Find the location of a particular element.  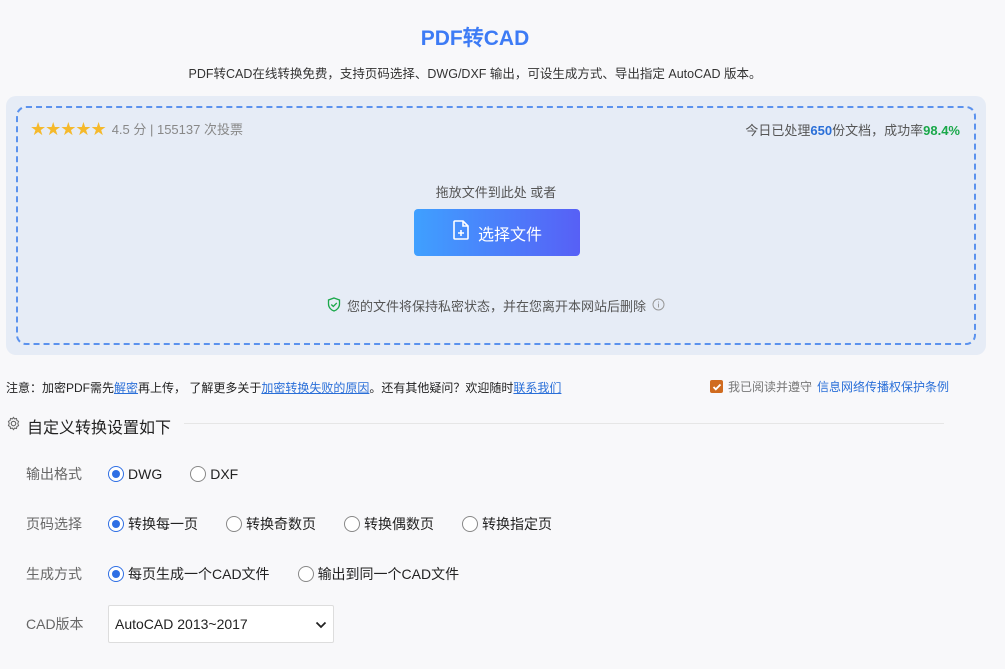

rating: ★★★★★ 4.5 分 | 155137 次投票 is located at coordinates (136, 128).